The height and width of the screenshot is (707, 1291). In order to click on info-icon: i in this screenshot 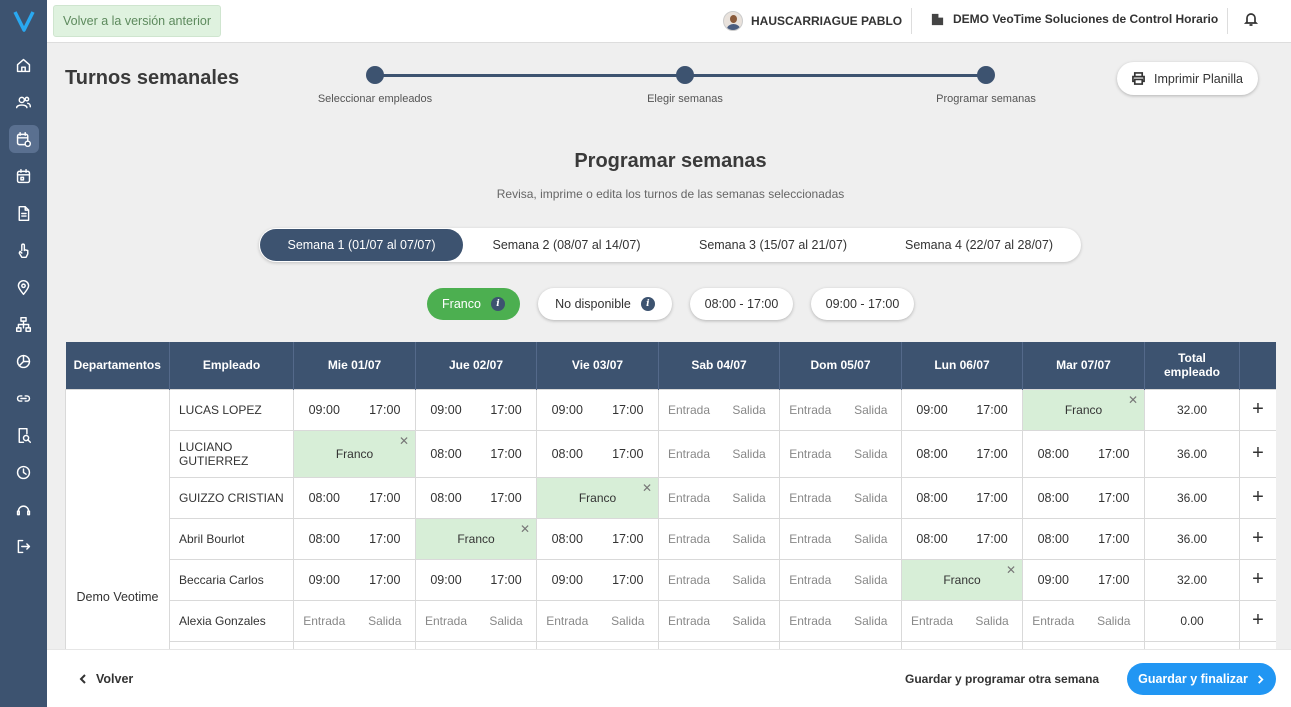, I will do `click(497, 304)`.